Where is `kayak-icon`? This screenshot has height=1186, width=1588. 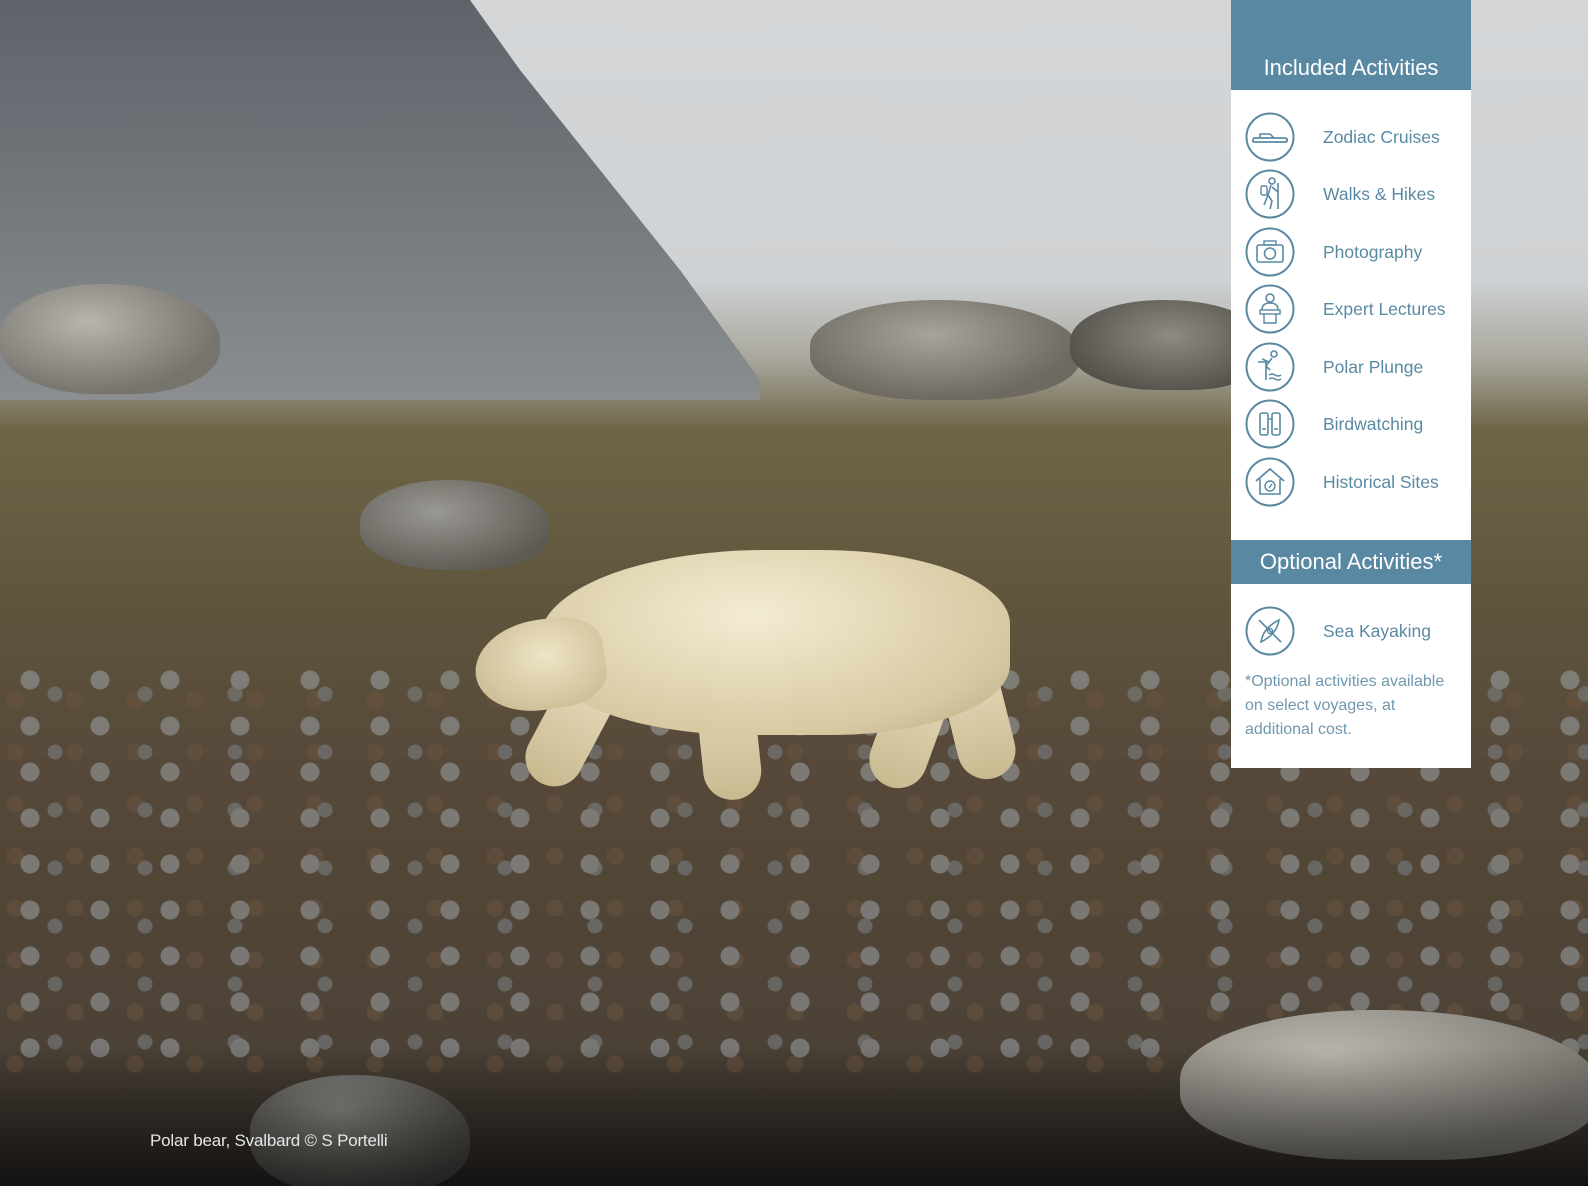 kayak-icon is located at coordinates (1270, 631).